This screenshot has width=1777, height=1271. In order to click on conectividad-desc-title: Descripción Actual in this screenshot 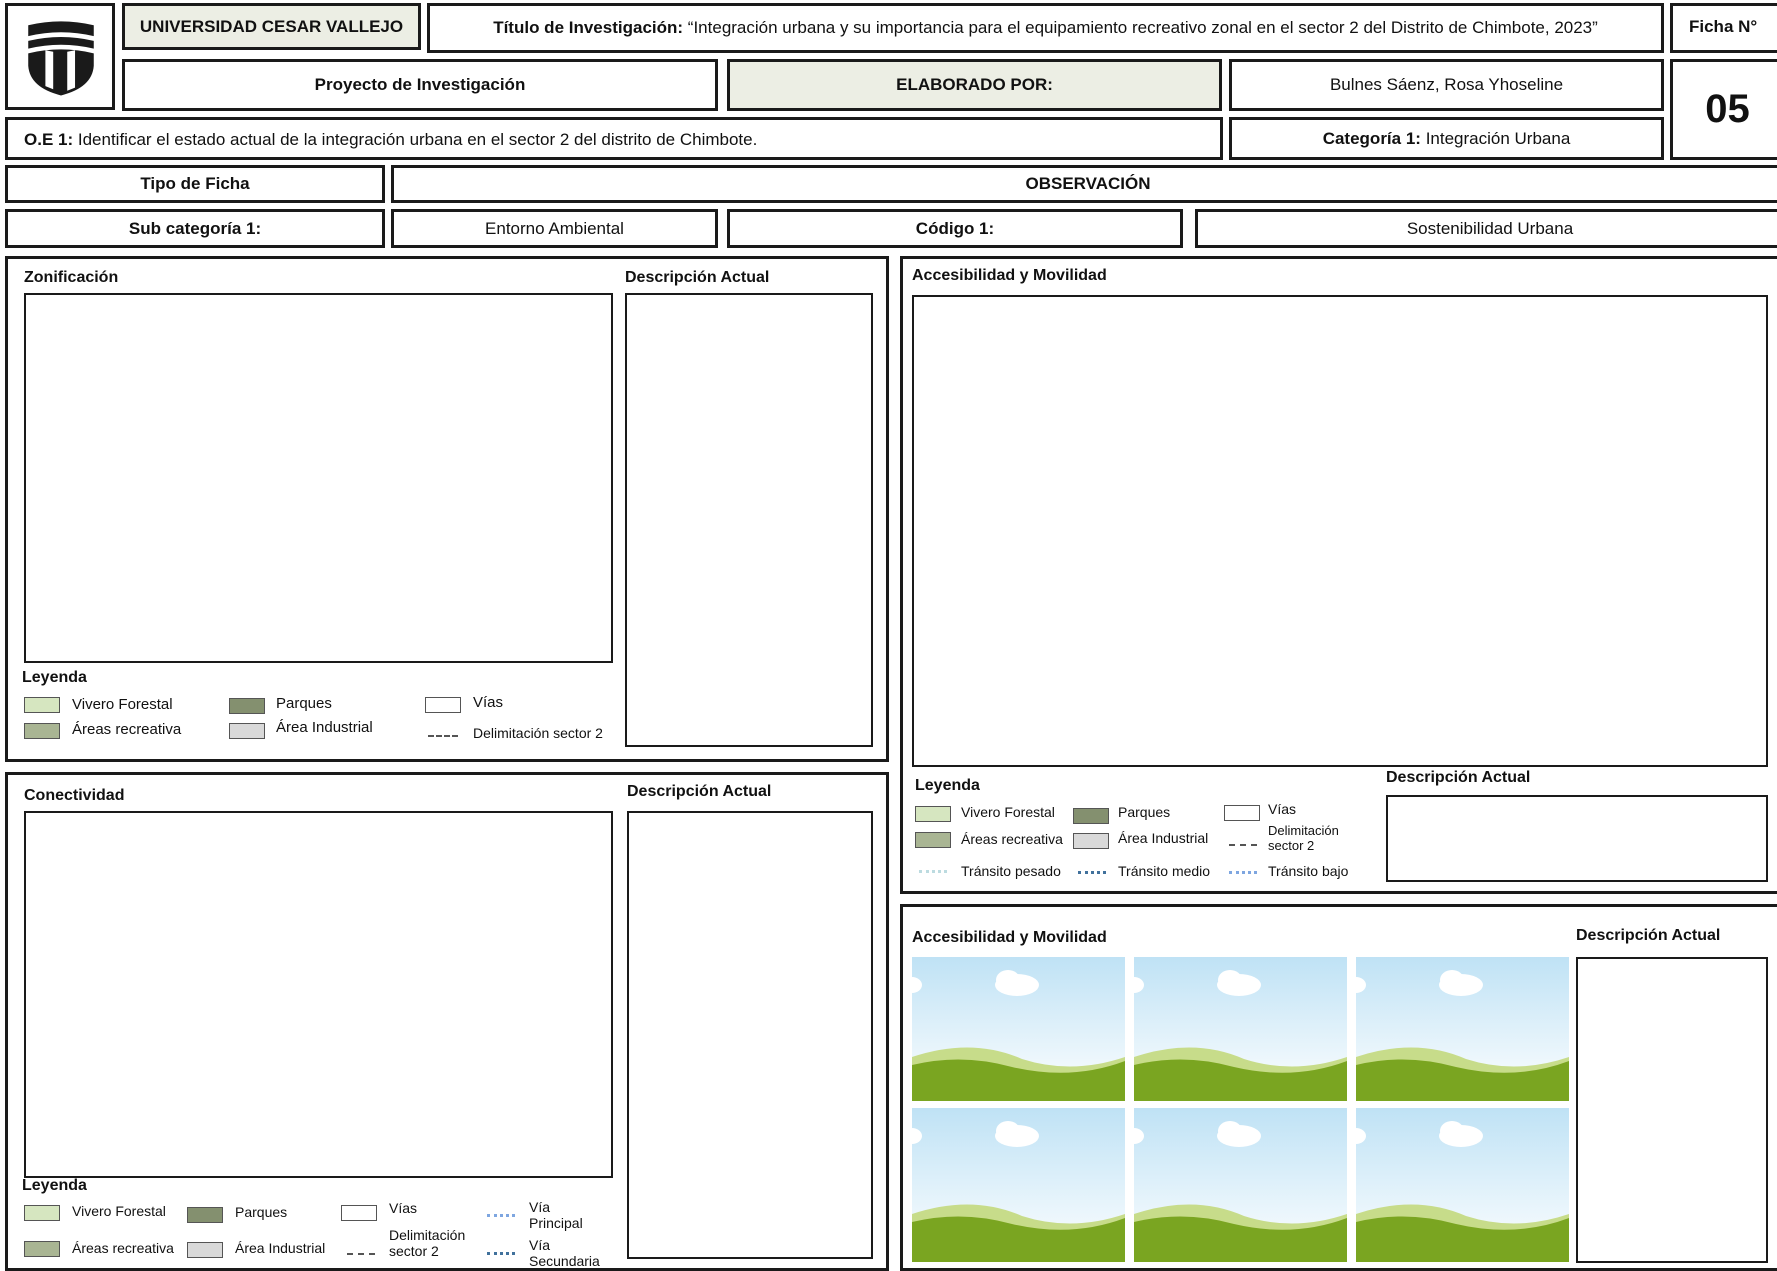, I will do `click(699, 791)`.